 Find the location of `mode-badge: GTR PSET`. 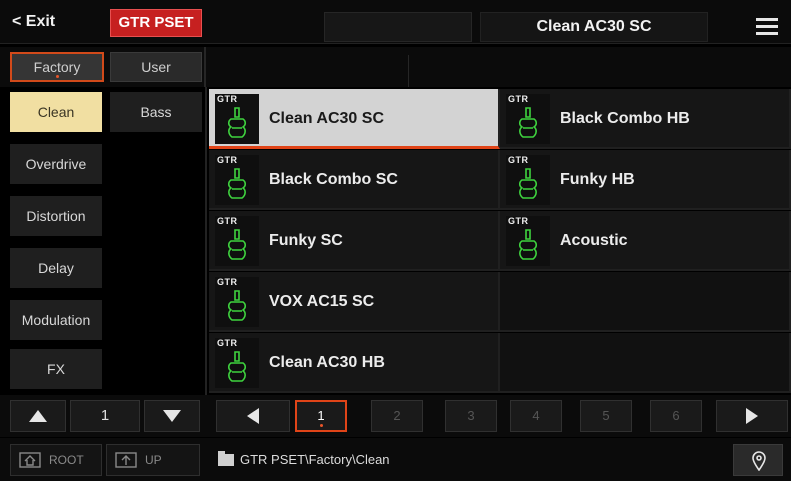

mode-badge: GTR PSET is located at coordinates (156, 23).